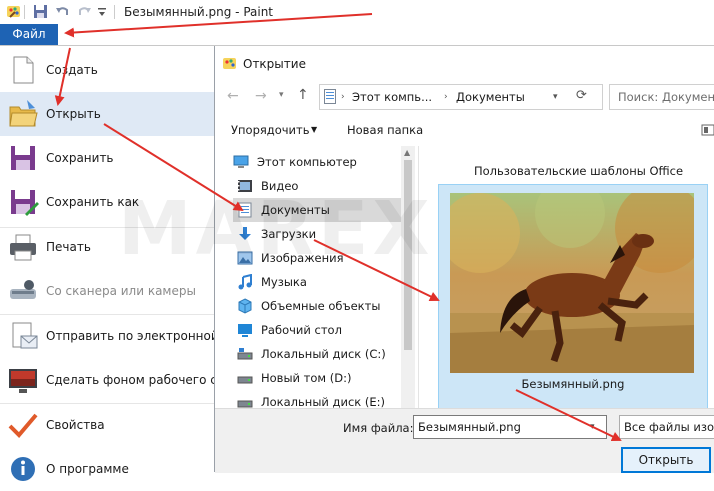 The image size is (714, 491). What do you see at coordinates (568, 415) in the screenshot?
I see `arrow-to-open-button` at bounding box center [568, 415].